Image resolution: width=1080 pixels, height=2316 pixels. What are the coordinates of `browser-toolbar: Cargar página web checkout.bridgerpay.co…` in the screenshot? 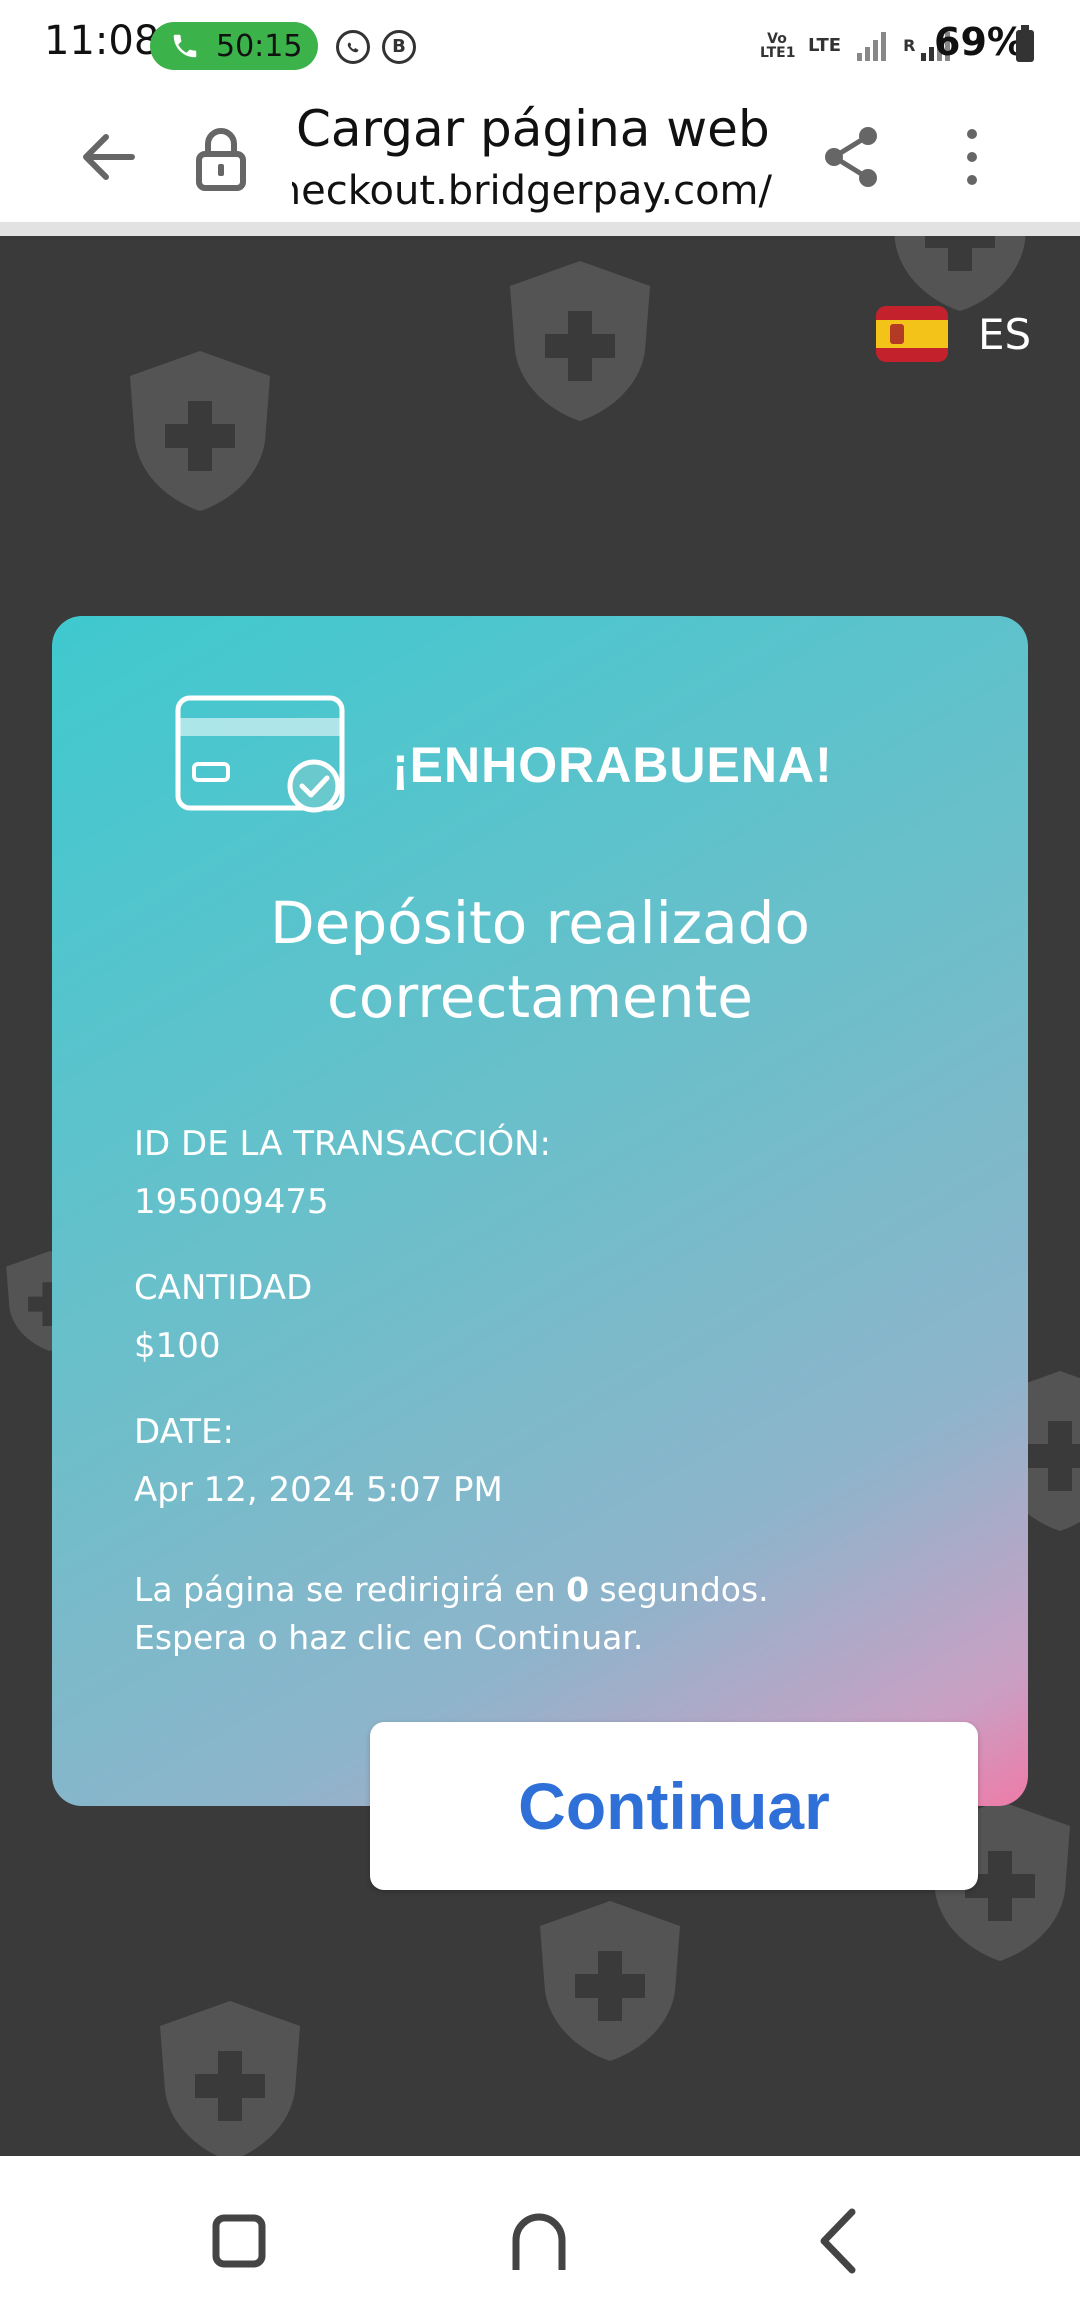 It's located at (540, 157).